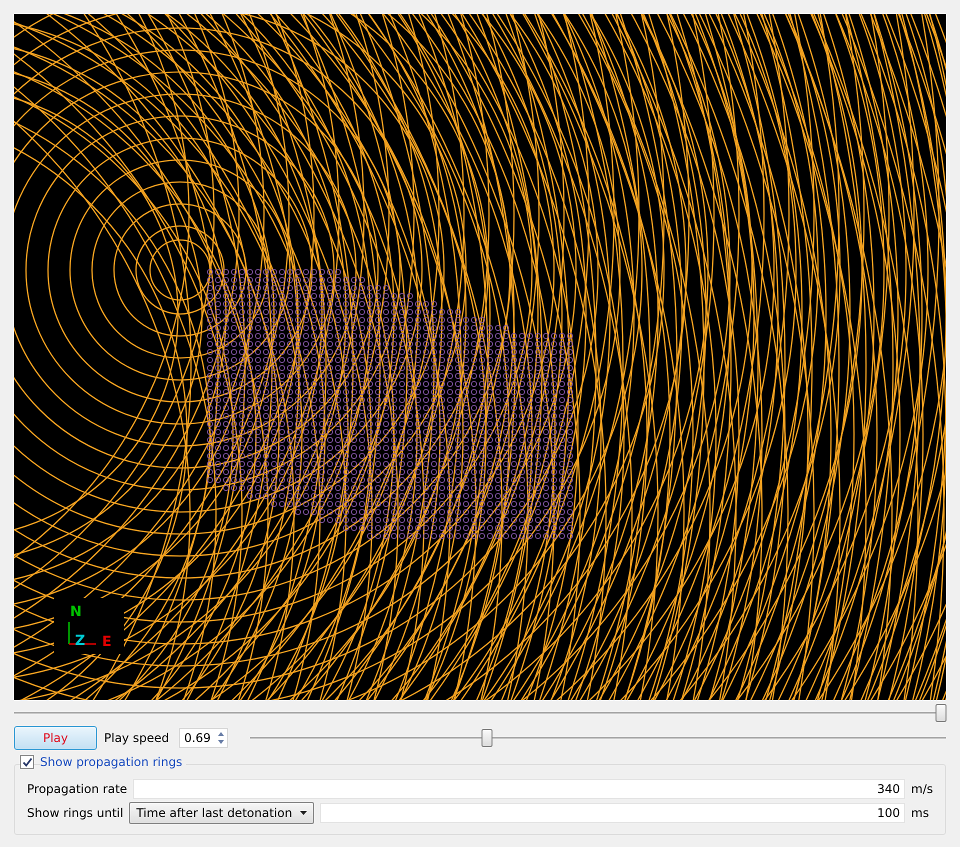 The height and width of the screenshot is (847, 960). I want to click on unit-label: ms, so click(920, 813).